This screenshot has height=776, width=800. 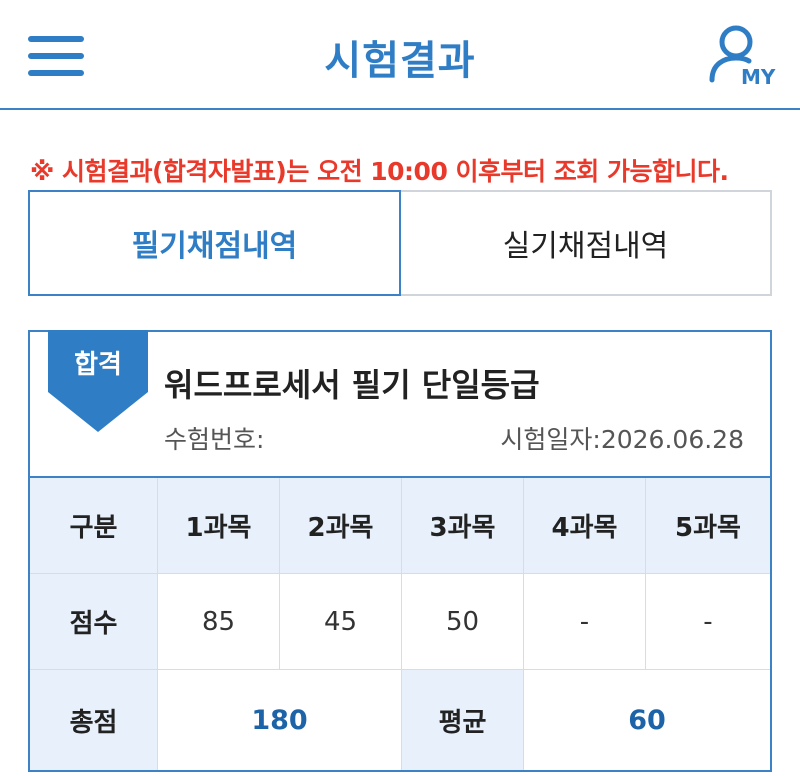 I want to click on average-value: 60, so click(x=647, y=720).